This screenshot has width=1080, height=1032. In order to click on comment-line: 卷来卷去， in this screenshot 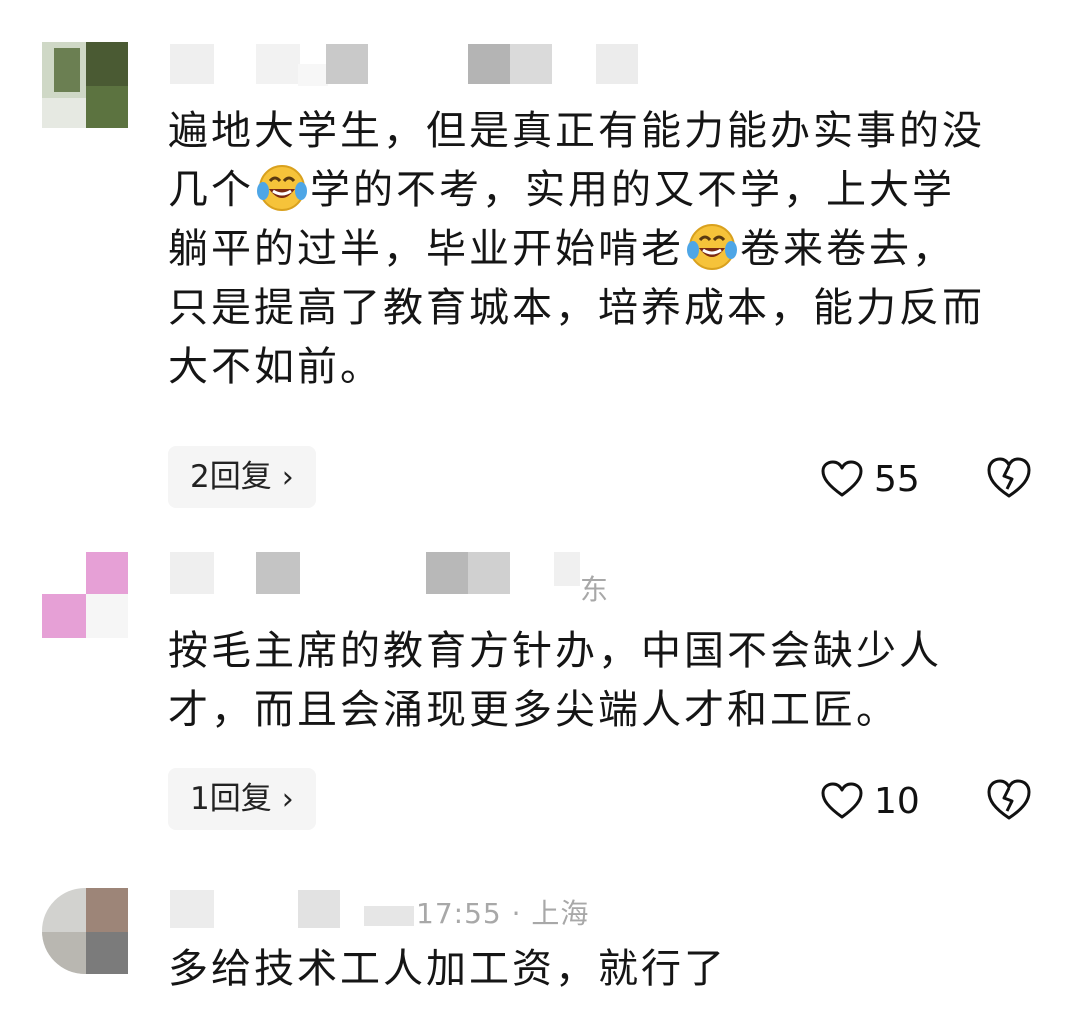, I will do `click(847, 249)`.